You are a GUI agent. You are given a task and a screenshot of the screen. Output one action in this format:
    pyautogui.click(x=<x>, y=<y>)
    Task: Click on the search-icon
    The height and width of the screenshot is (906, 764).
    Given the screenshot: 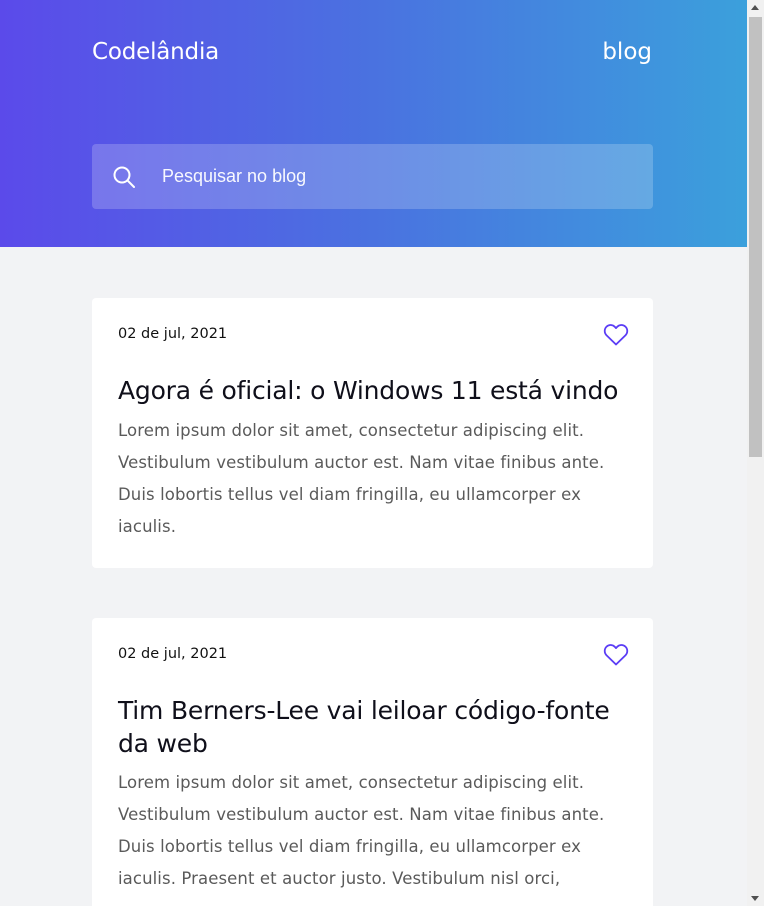 What is the action you would take?
    pyautogui.click(x=124, y=177)
    